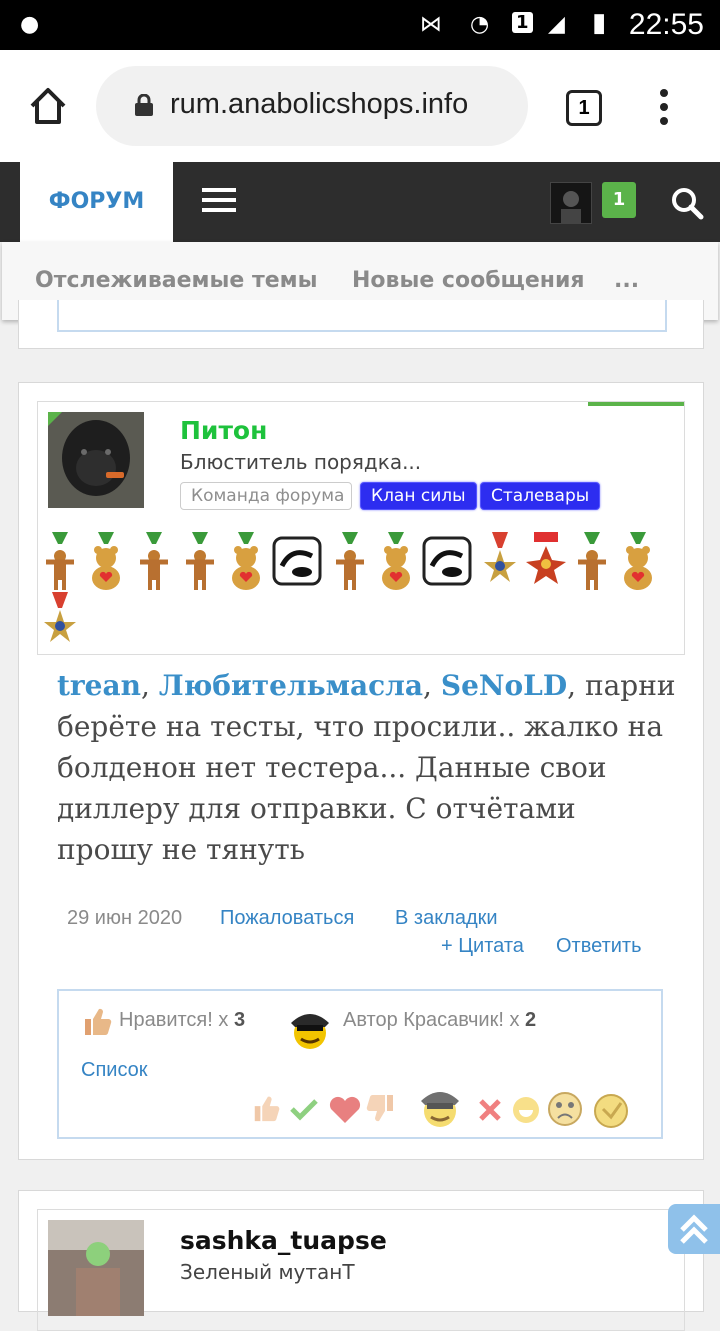  What do you see at coordinates (48, 106) in the screenshot?
I see `home-icon` at bounding box center [48, 106].